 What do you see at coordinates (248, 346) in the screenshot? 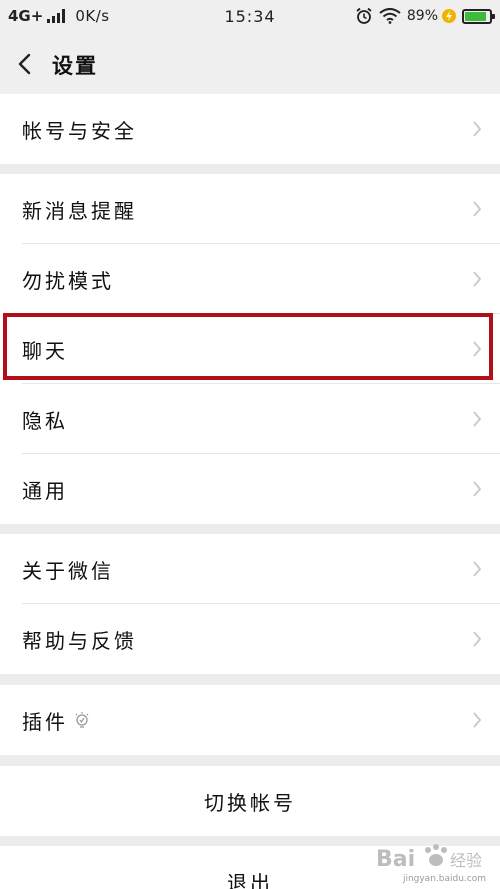
I see `highlight-box` at bounding box center [248, 346].